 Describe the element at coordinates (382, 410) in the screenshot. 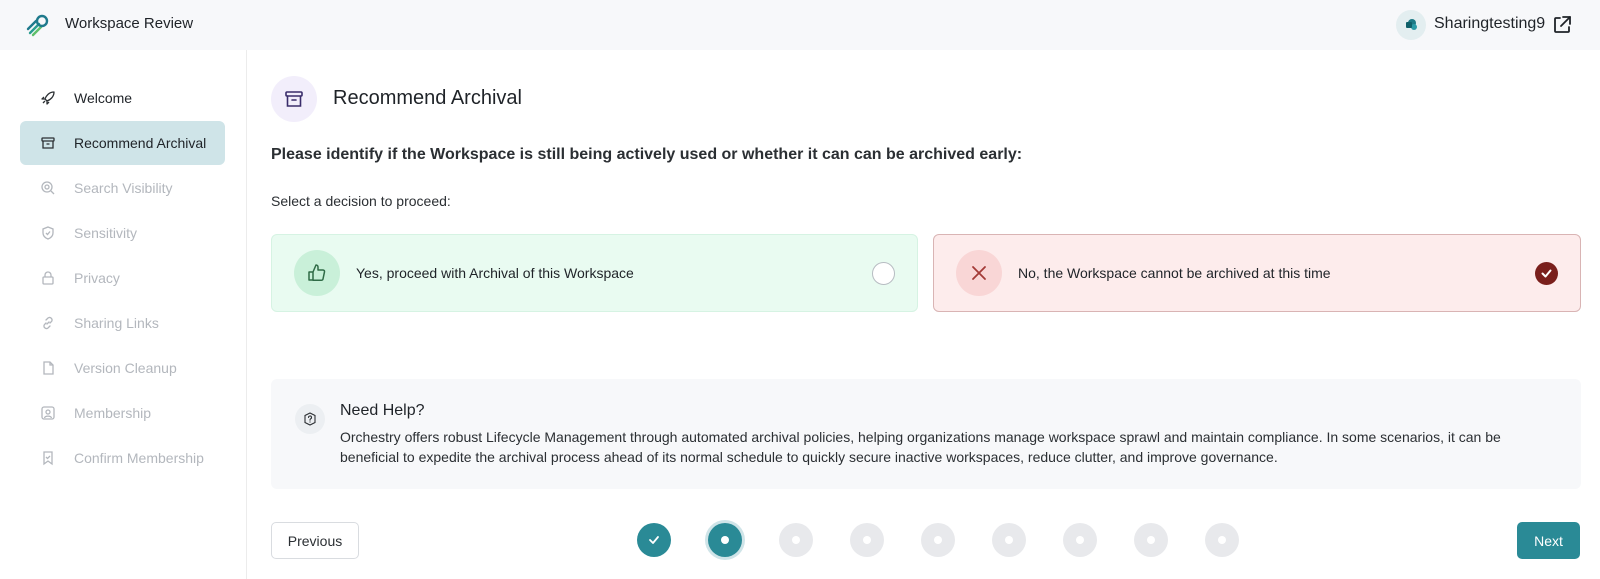

I see `help-title: Need Help?` at that location.